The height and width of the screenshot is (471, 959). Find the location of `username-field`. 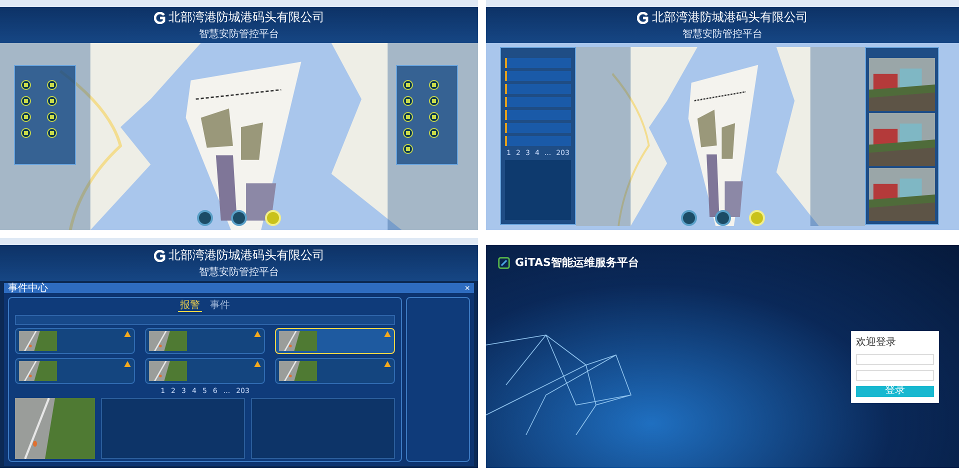

username-field is located at coordinates (895, 359).